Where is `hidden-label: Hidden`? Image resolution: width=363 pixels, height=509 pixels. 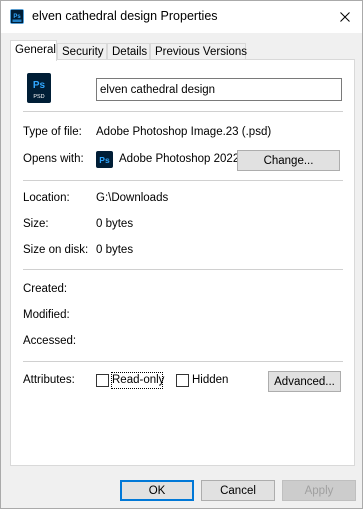
hidden-label: Hidden is located at coordinates (210, 380).